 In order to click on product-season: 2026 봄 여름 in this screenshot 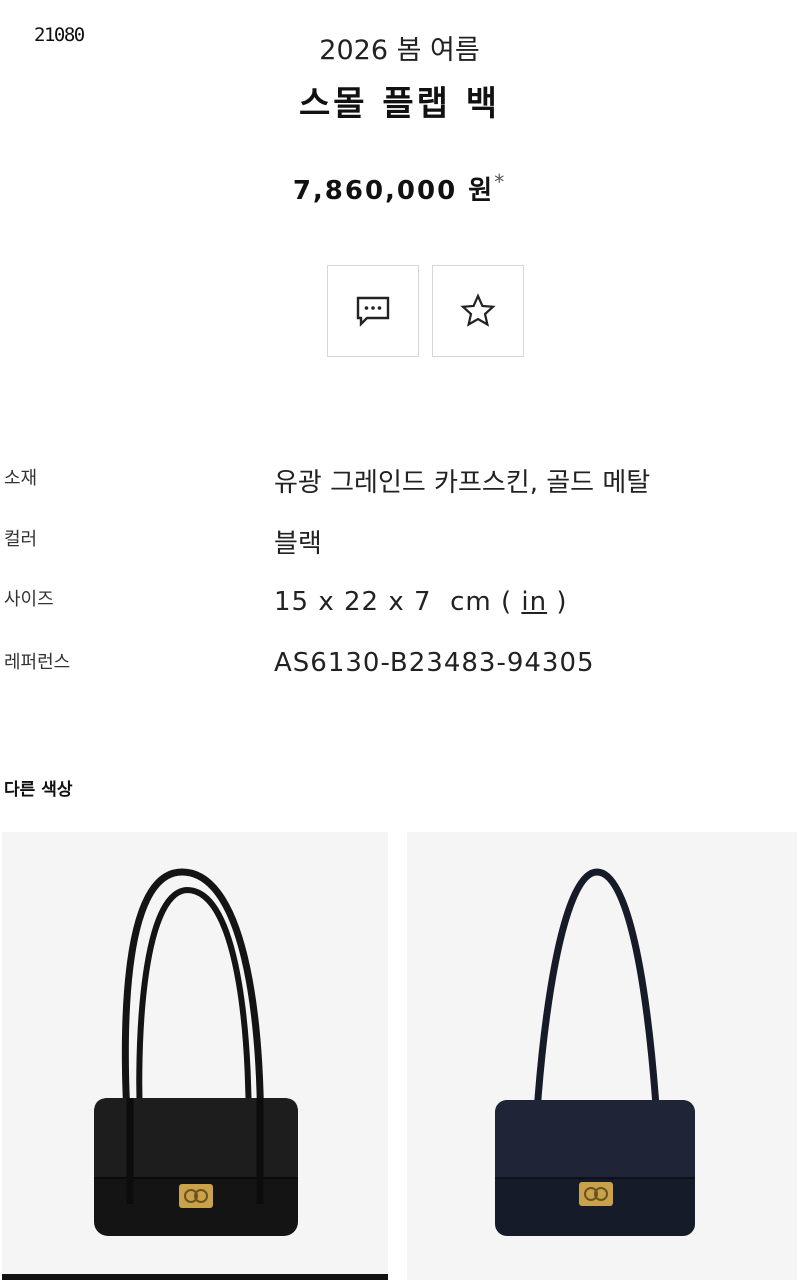, I will do `click(399, 50)`.